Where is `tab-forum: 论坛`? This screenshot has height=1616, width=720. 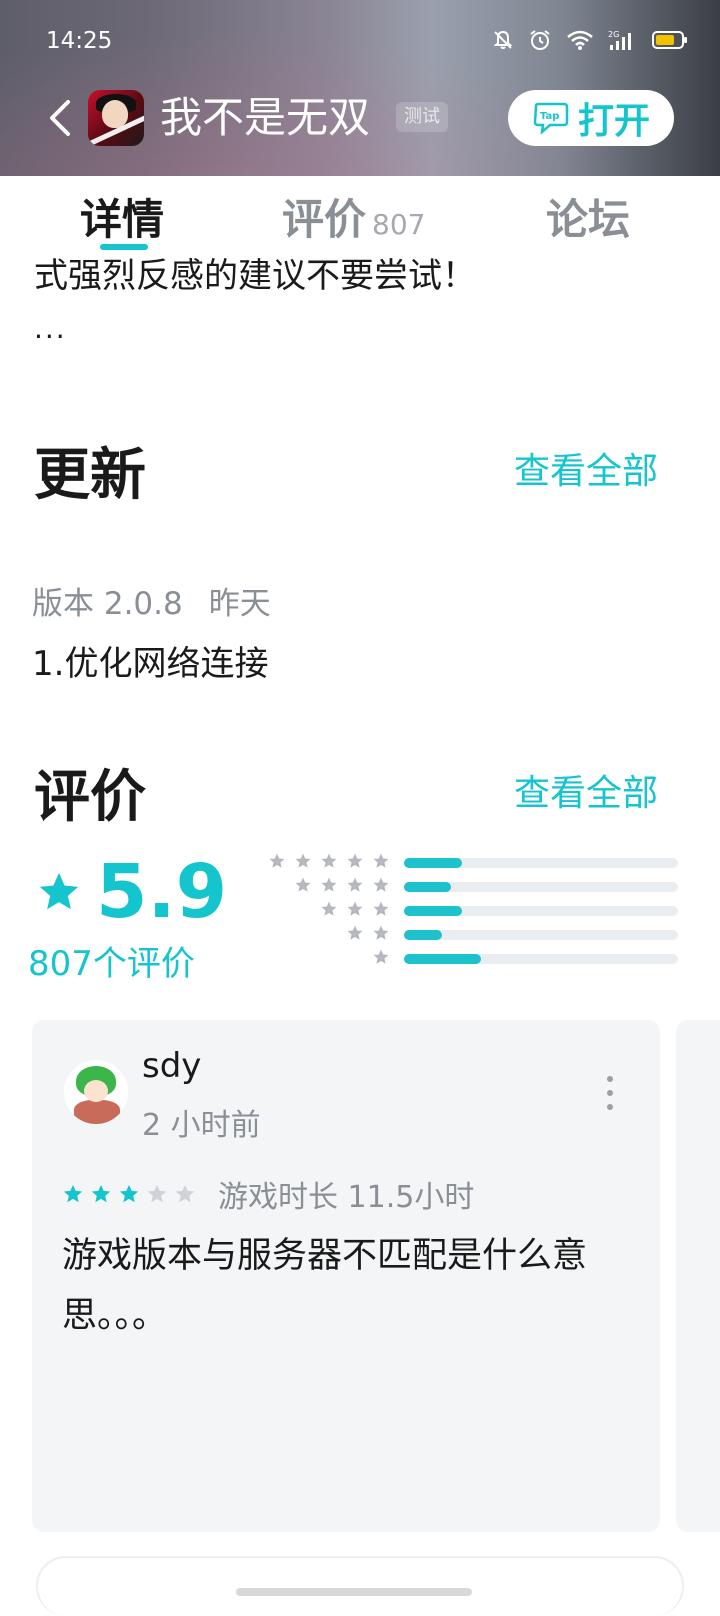 tab-forum: 论坛 is located at coordinates (588, 216).